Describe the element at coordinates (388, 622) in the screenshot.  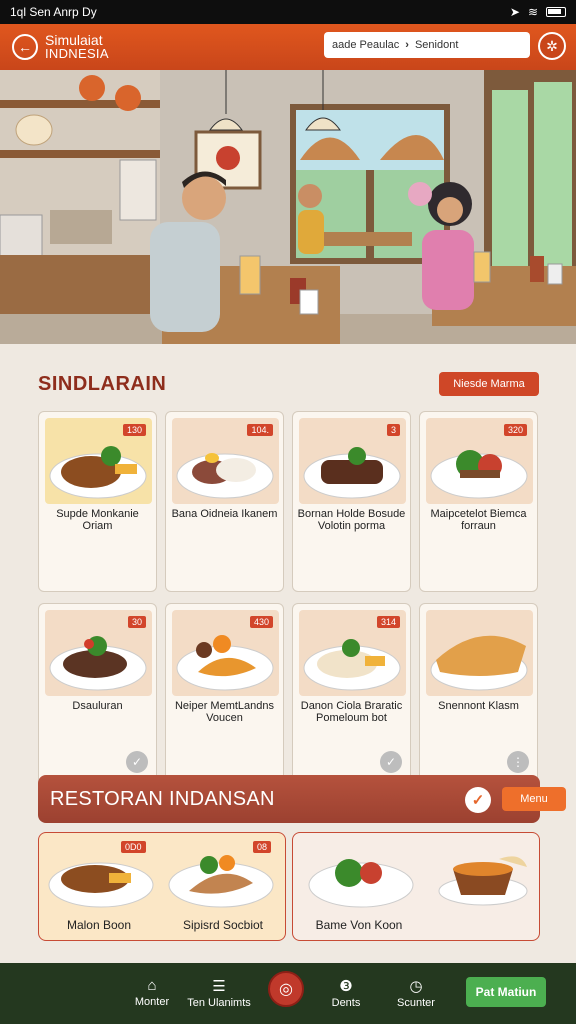
I see `price-badge: 314` at that location.